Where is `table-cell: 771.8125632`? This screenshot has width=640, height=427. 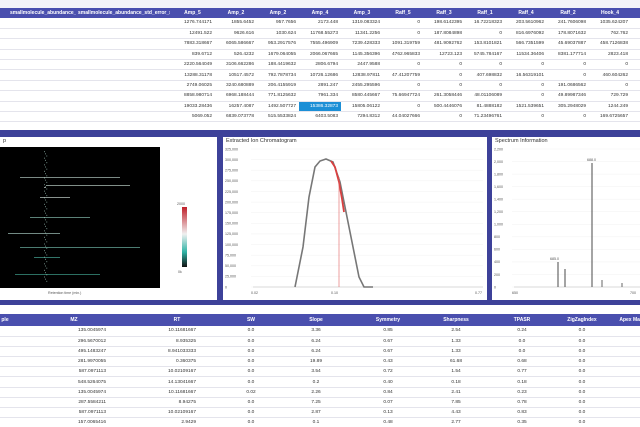
table-cell: 771.8125632 is located at coordinates (278, 96).